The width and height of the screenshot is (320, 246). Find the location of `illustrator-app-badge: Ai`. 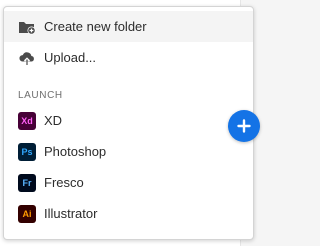

illustrator-app-badge: Ai is located at coordinates (27, 213).